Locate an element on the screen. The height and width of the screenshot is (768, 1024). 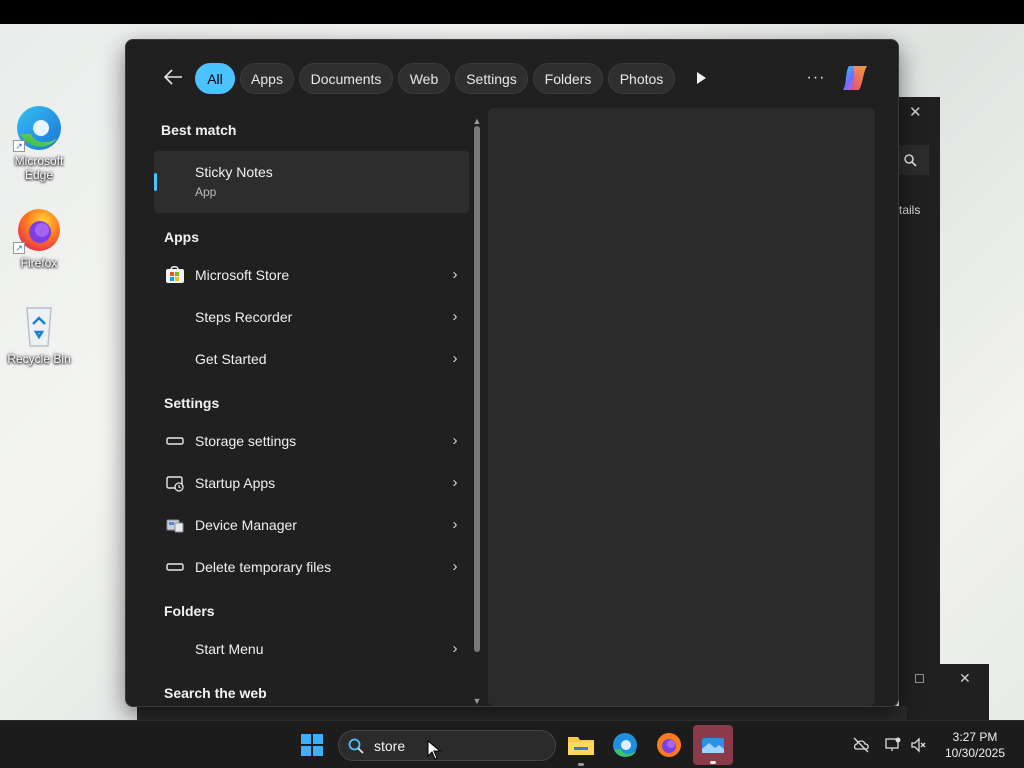
copilot-icon is located at coordinates (855, 78).